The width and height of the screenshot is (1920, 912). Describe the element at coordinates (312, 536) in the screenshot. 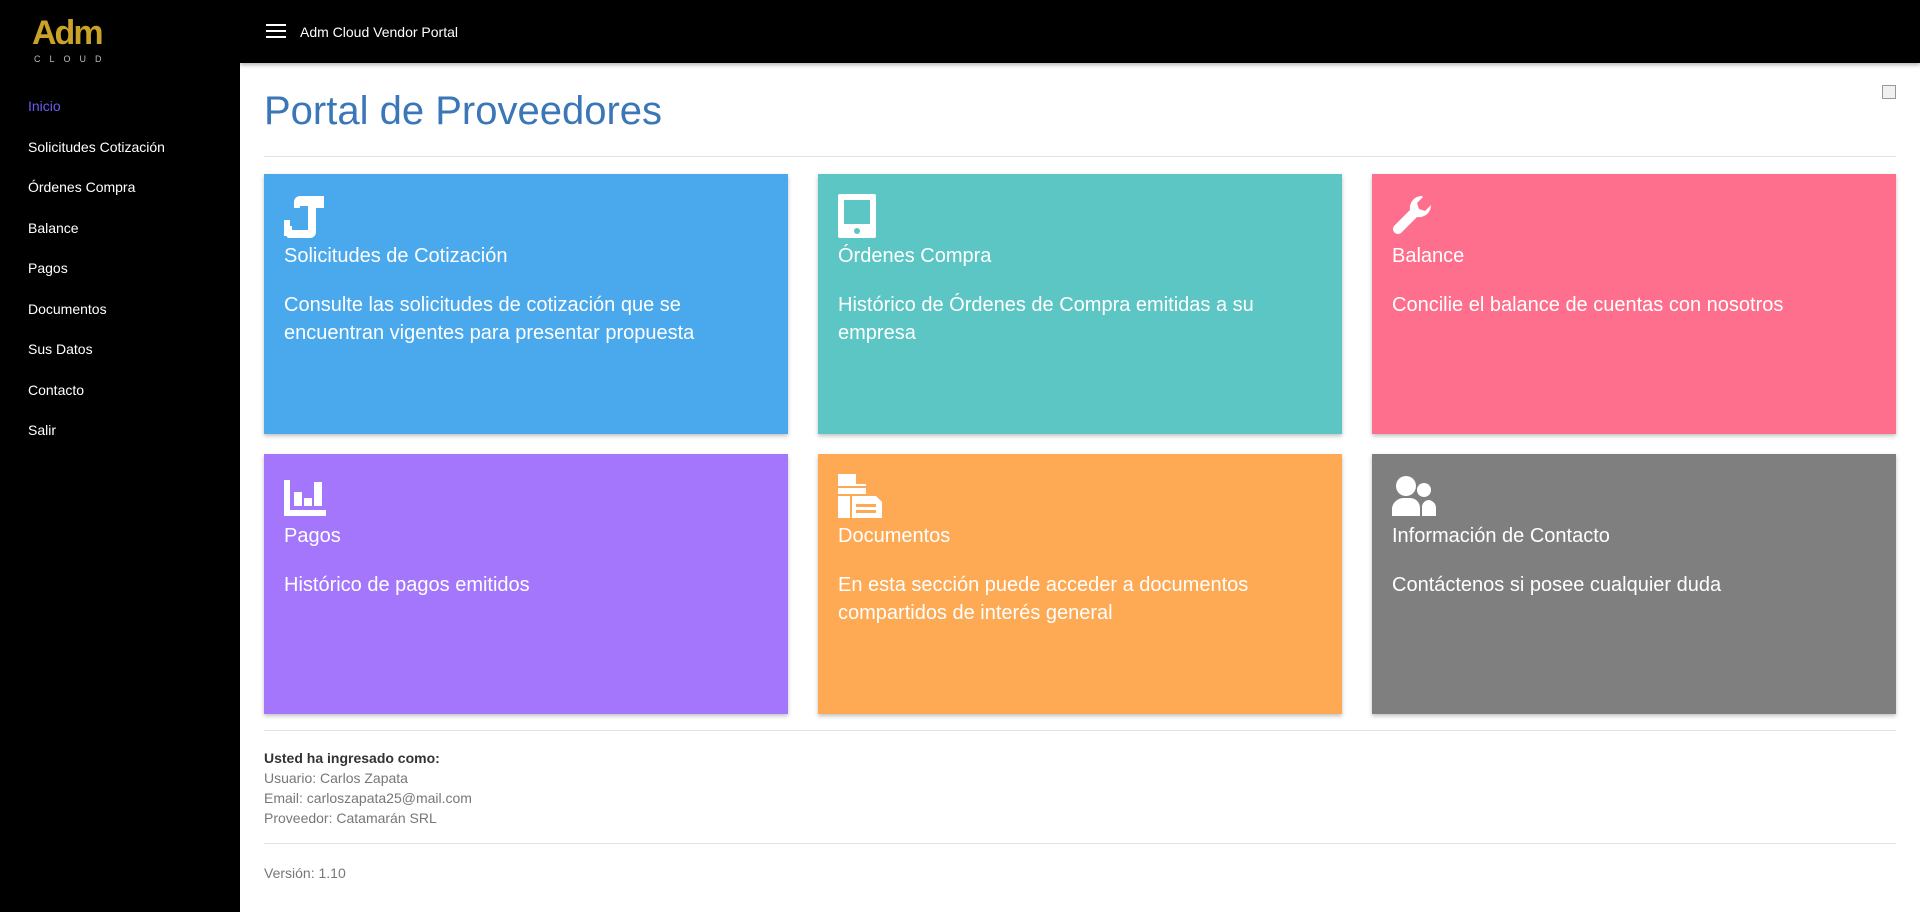

I see `card-title: Pagos` at that location.